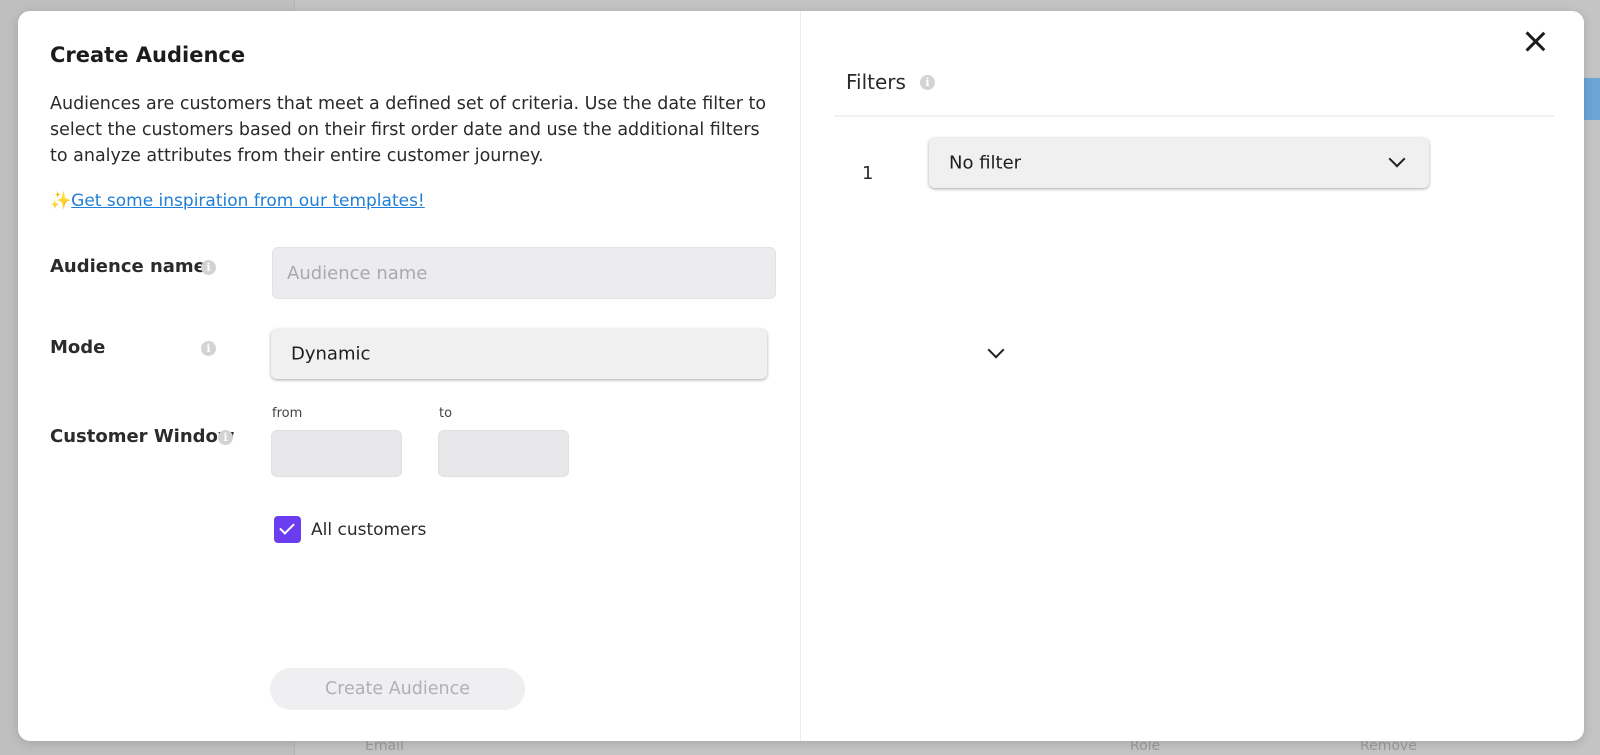 Image resolution: width=1600 pixels, height=755 pixels. What do you see at coordinates (331, 354) in the screenshot?
I see `mode-selected-value: Dynamic` at bounding box center [331, 354].